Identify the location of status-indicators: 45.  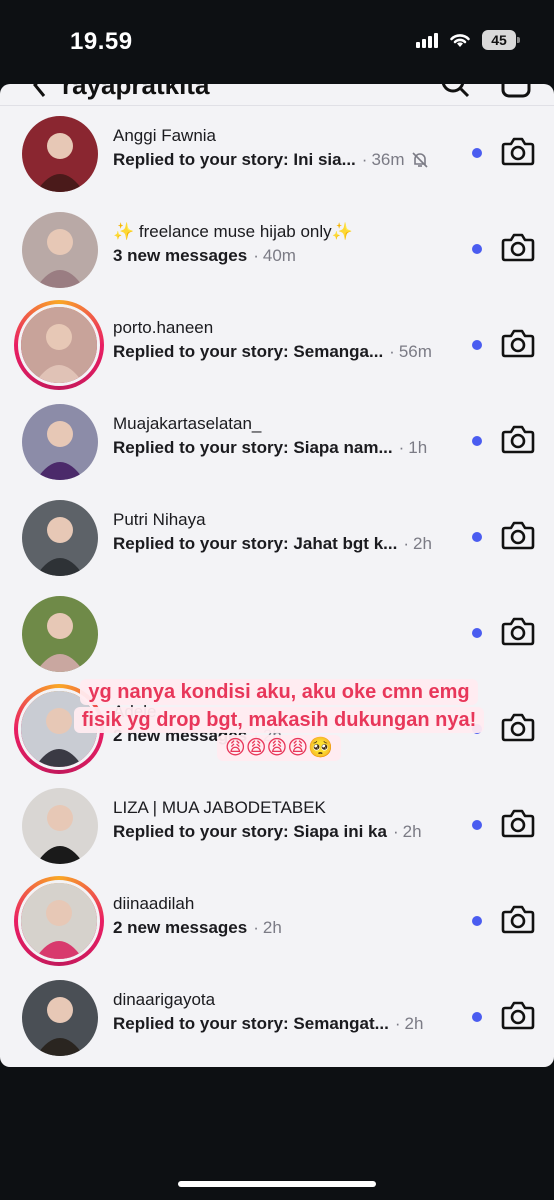
(468, 40).